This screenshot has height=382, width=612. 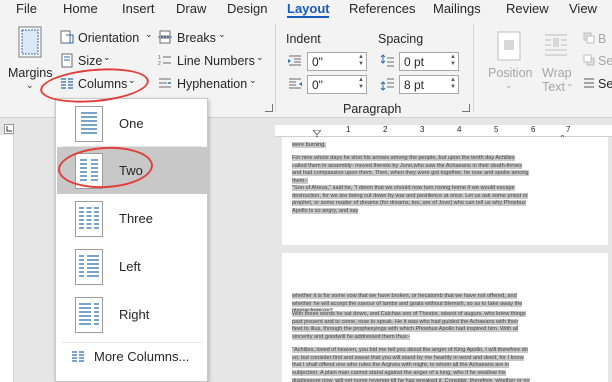 I want to click on ruler-number: 6, so click(x=533, y=129).